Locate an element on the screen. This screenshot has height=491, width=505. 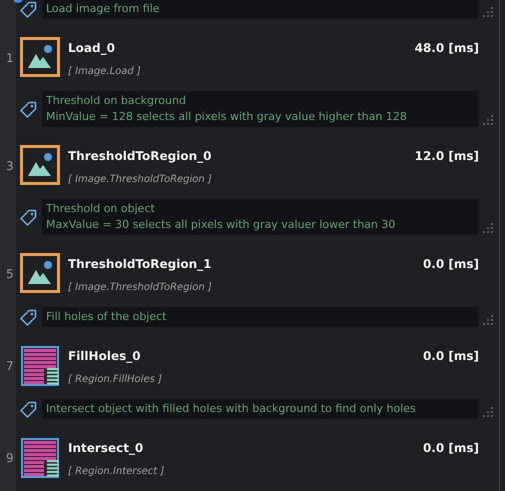
comment-box: Threshold on object MaxValue = 30 selects all pixels with gray valuer lower than 30 is located at coordinates (260, 217).